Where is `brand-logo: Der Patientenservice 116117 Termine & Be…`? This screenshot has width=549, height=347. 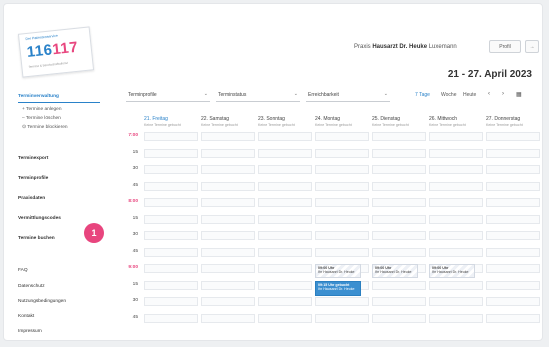 brand-logo: Der Patientenservice 116117 Termine & Be… is located at coordinates (56, 52).